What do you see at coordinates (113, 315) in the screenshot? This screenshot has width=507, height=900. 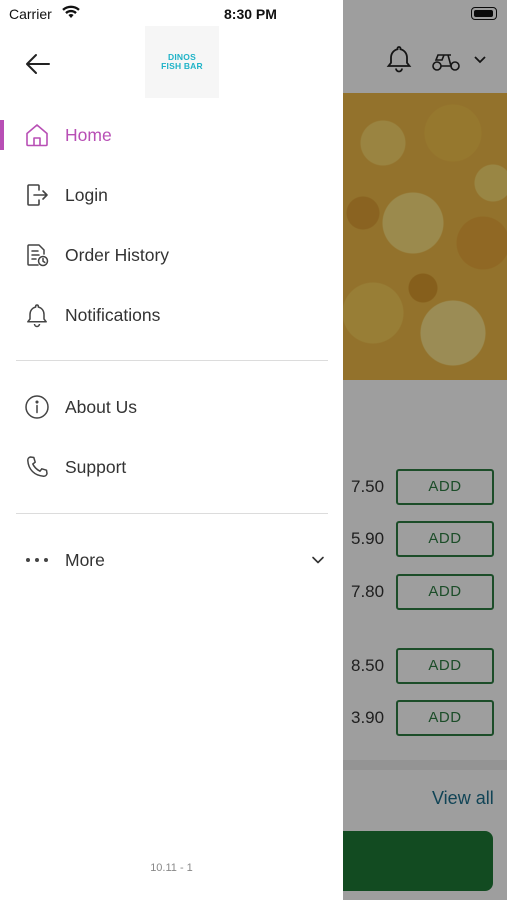 I see `nav-label-notifications: Notifications` at bounding box center [113, 315].